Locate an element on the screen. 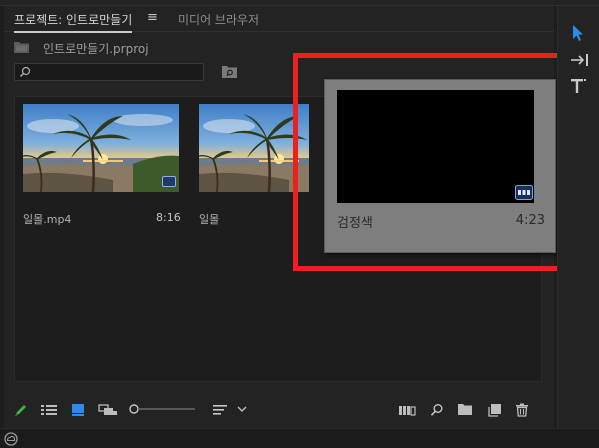  icon-view-icon is located at coordinates (78, 410).